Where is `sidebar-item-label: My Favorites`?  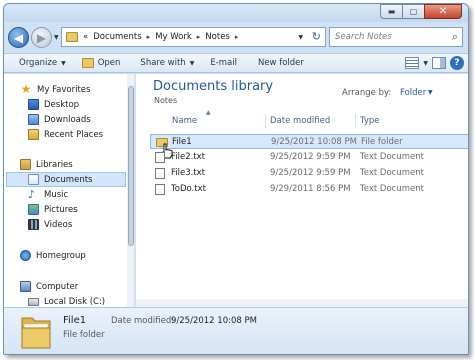
sidebar-item-label: My Favorites is located at coordinates (64, 89).